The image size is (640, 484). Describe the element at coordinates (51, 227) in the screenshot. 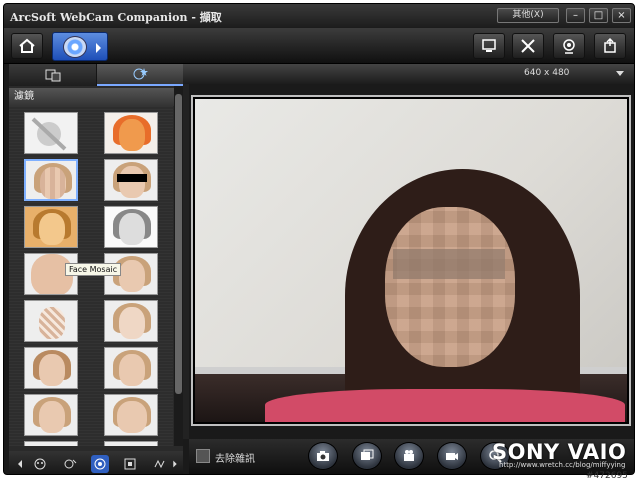

I see `filter-thumb-warm` at that location.